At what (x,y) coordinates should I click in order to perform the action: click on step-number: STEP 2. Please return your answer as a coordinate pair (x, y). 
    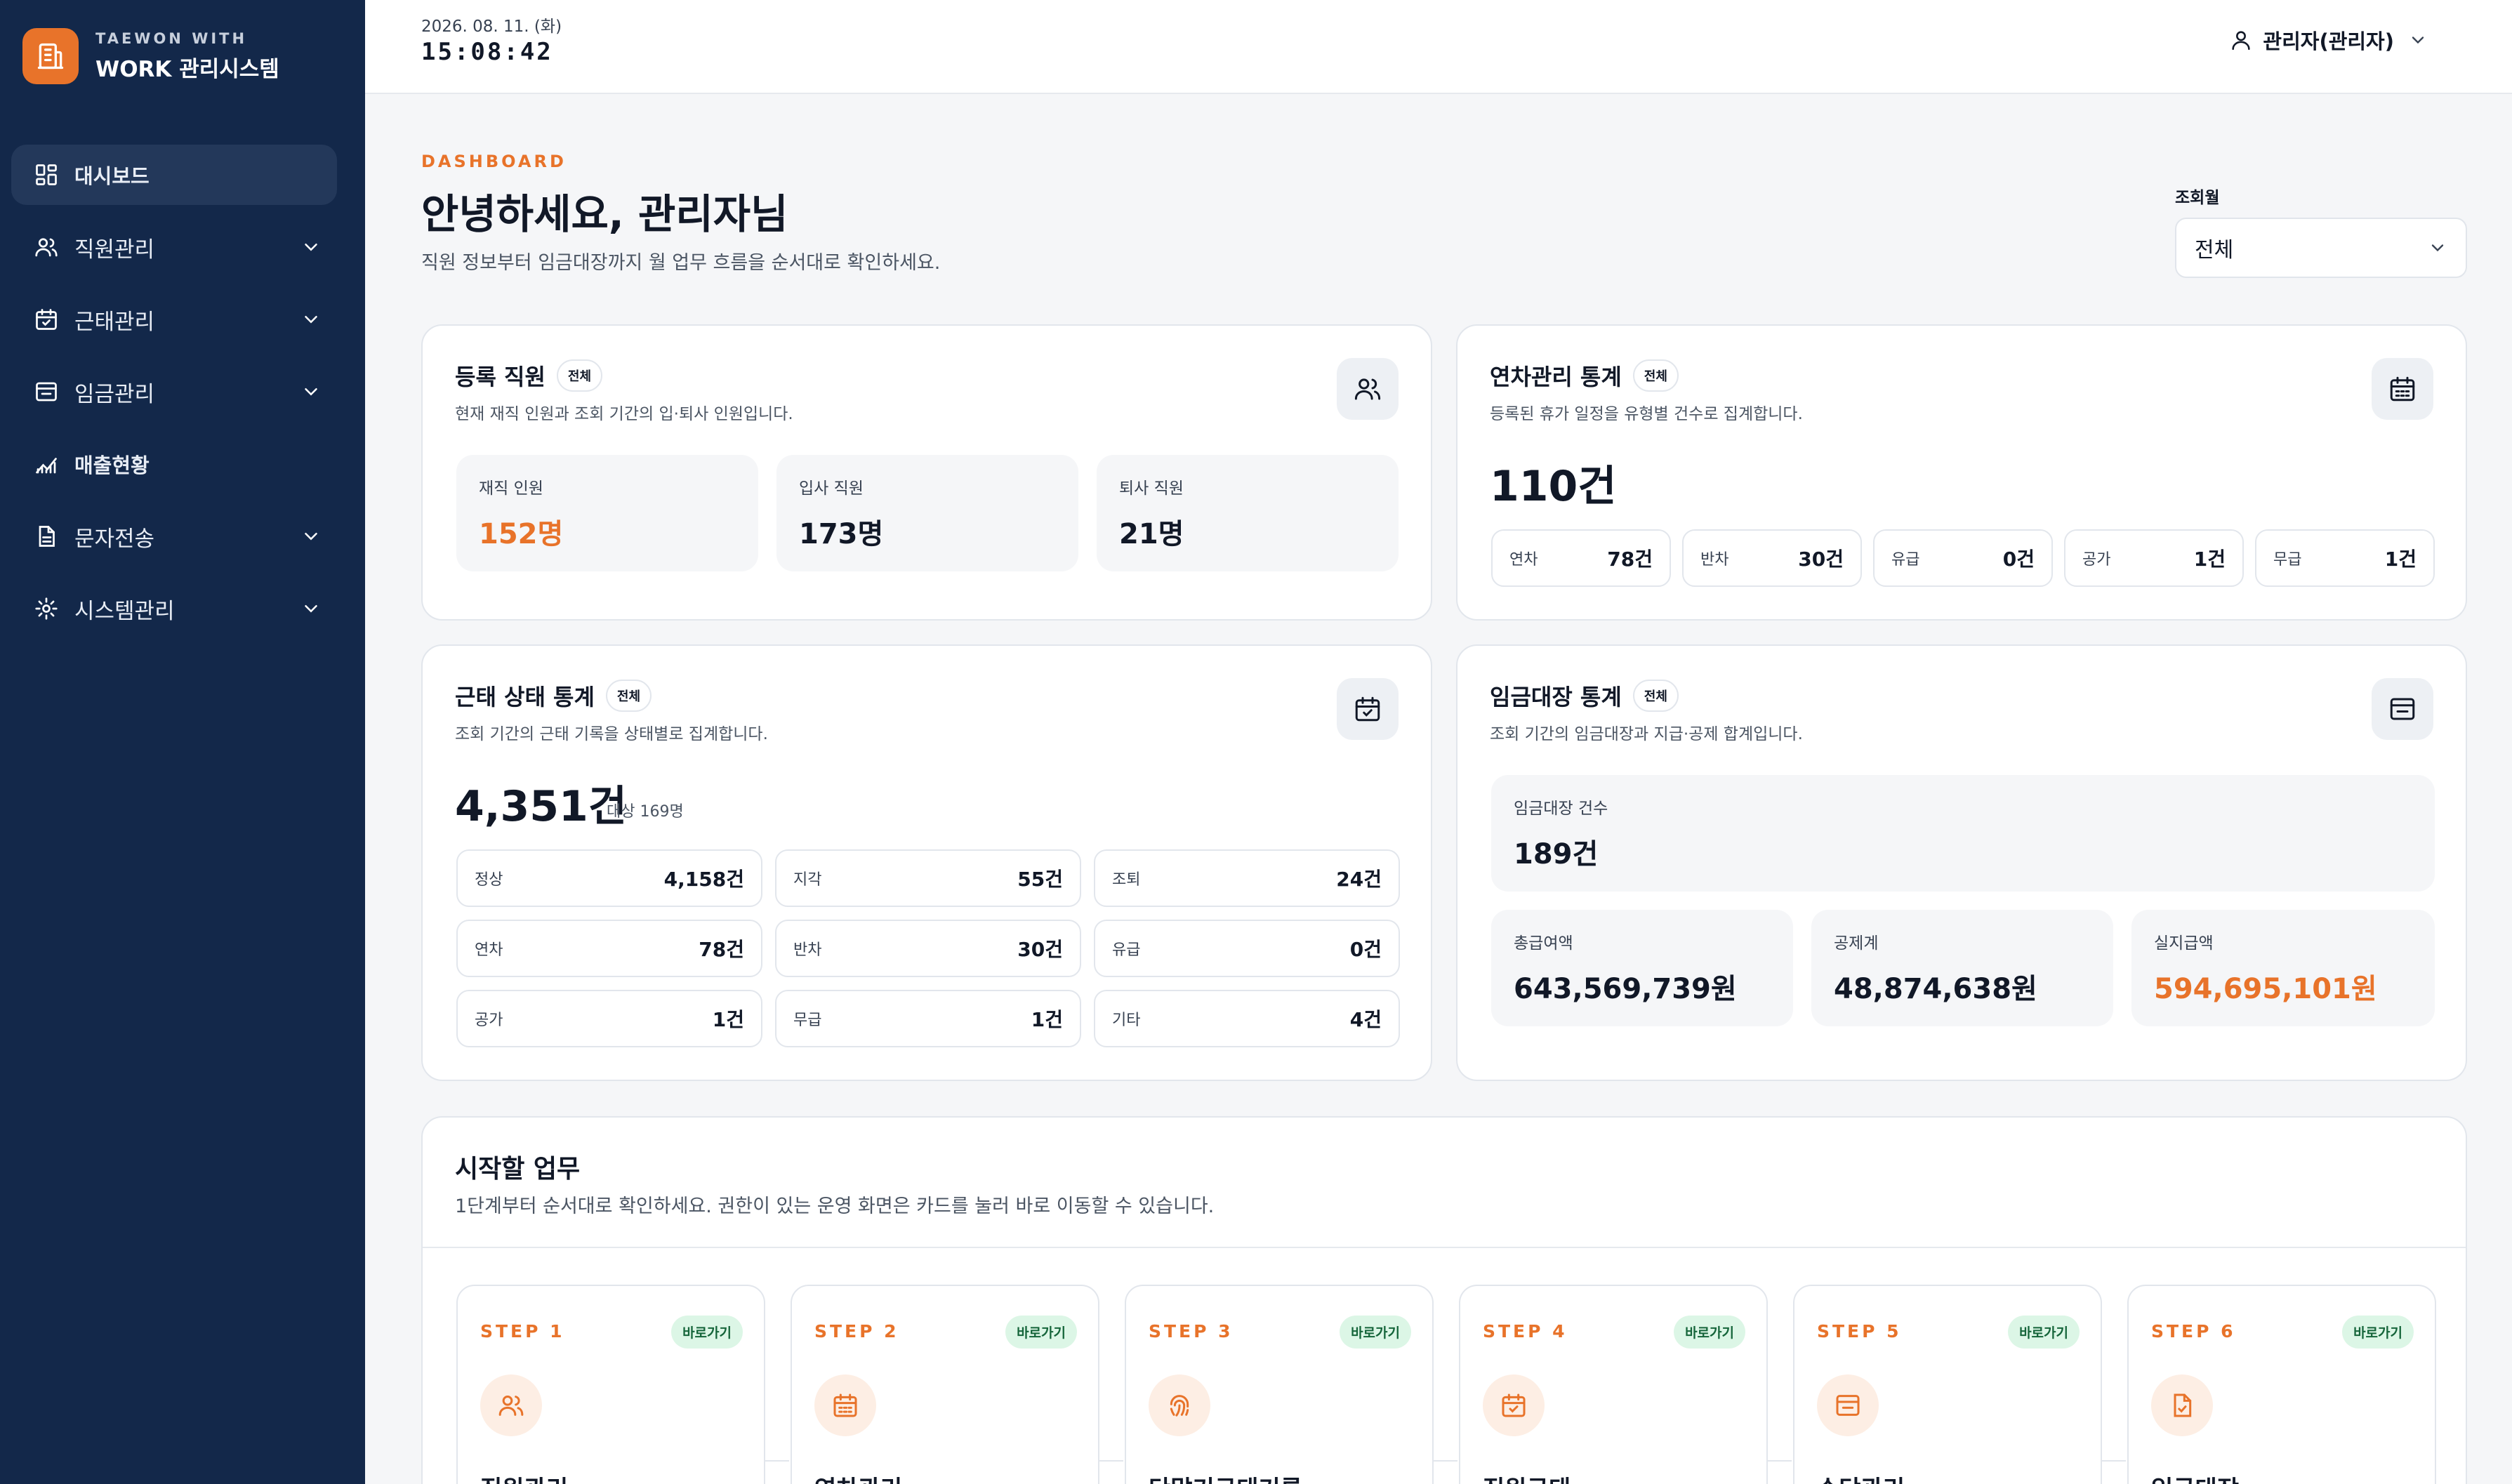
    Looking at the image, I should click on (856, 1331).